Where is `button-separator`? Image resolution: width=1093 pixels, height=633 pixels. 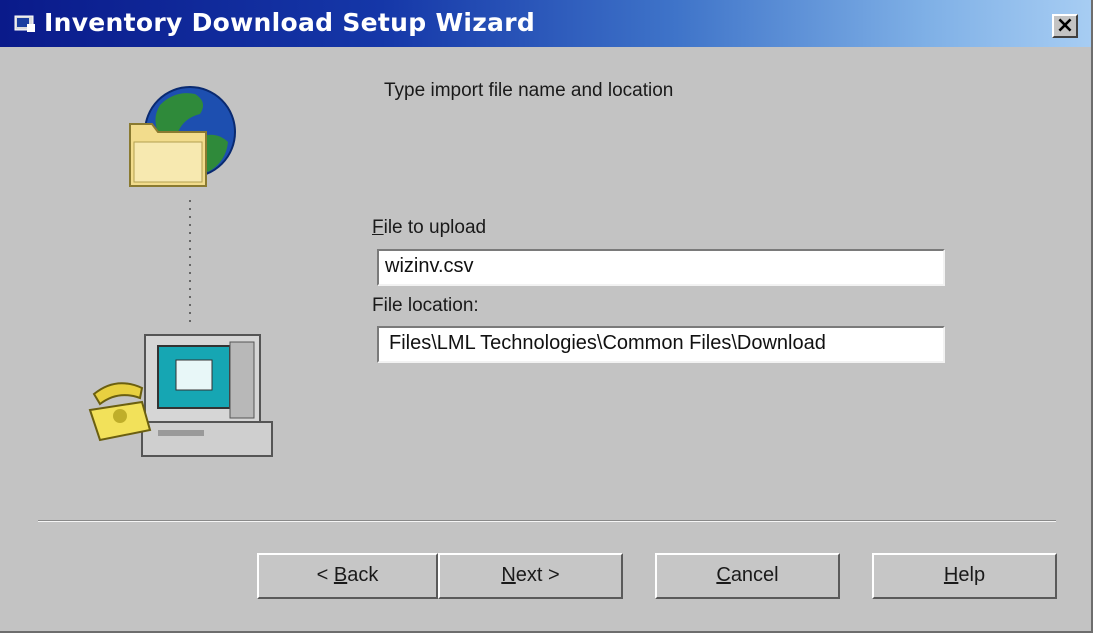
button-separator is located at coordinates (547, 521).